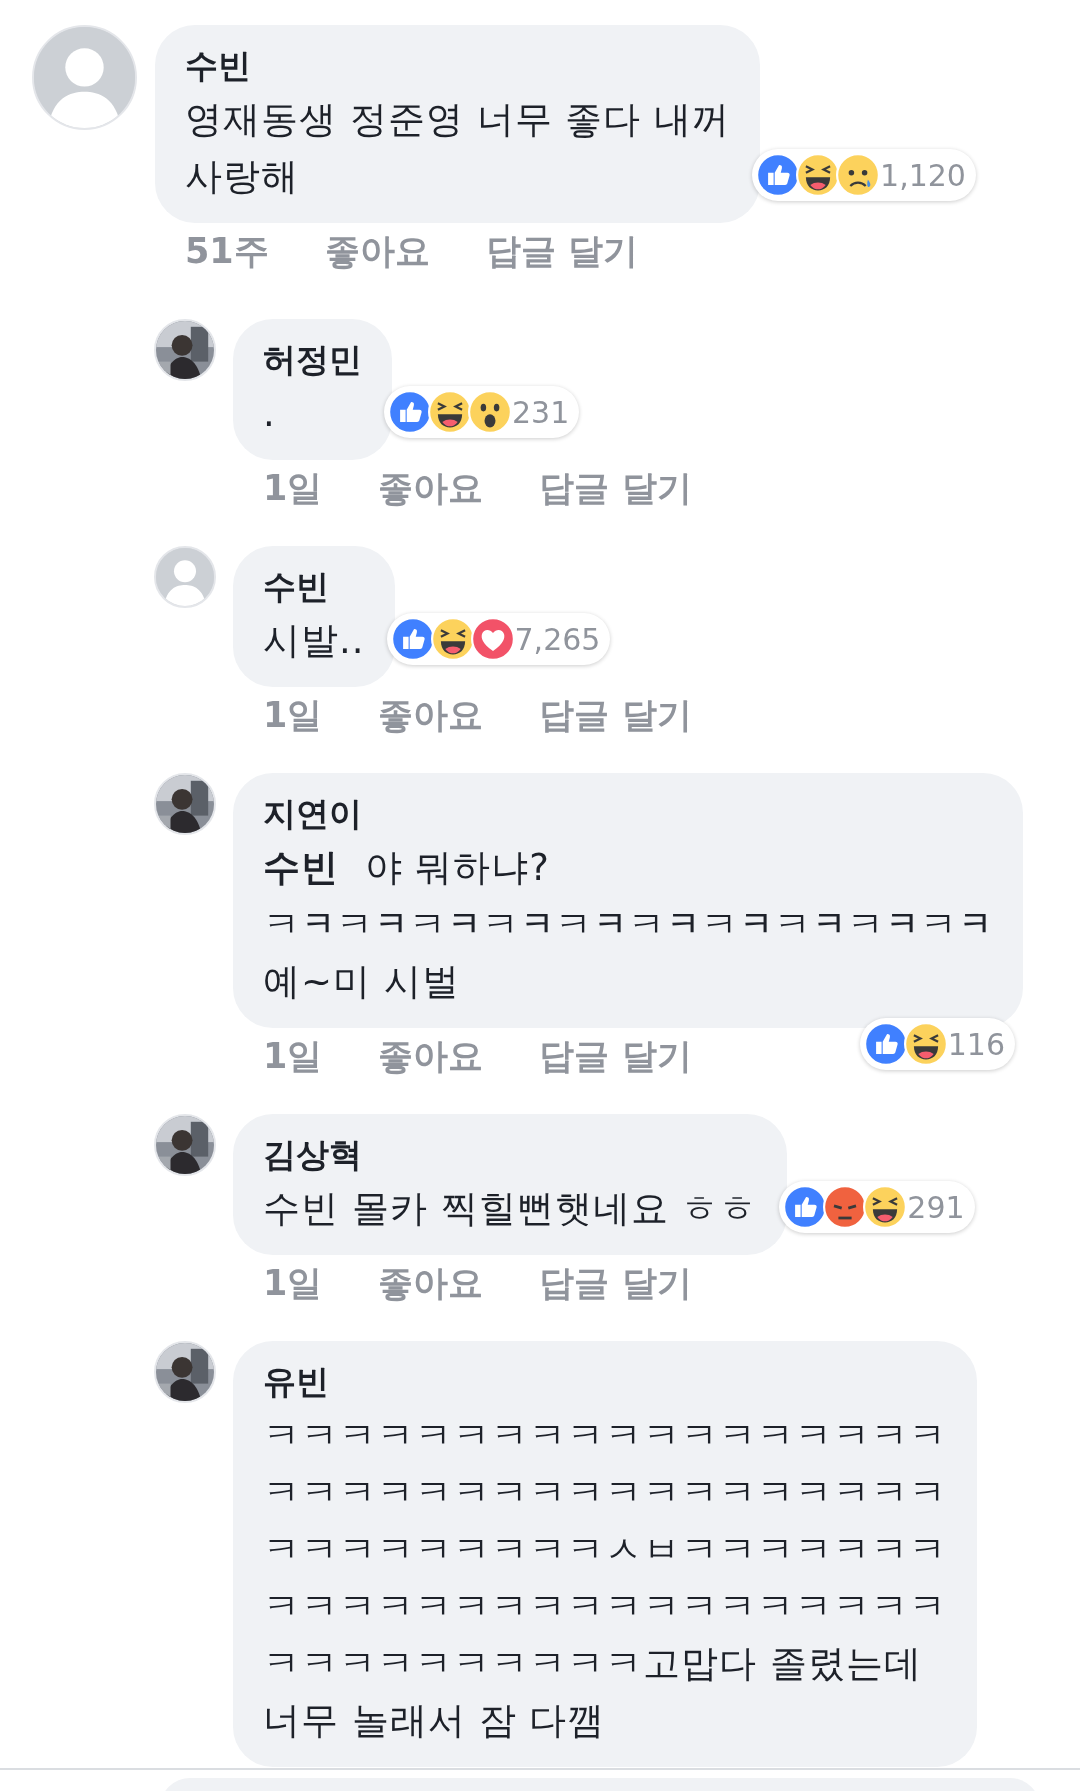 The image size is (1080, 1791). I want to click on commenter-name: 허정민, so click(312, 360).